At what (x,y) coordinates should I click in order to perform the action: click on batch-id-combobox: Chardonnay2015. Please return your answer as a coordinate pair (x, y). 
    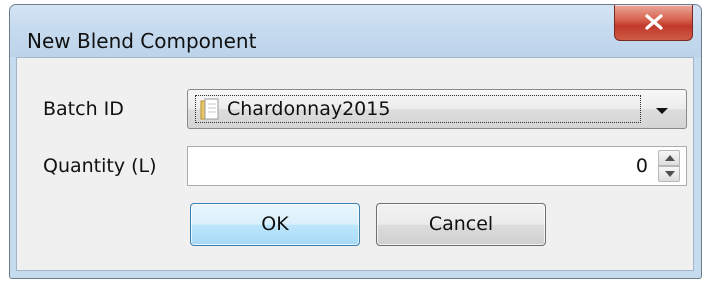
    Looking at the image, I should click on (437, 109).